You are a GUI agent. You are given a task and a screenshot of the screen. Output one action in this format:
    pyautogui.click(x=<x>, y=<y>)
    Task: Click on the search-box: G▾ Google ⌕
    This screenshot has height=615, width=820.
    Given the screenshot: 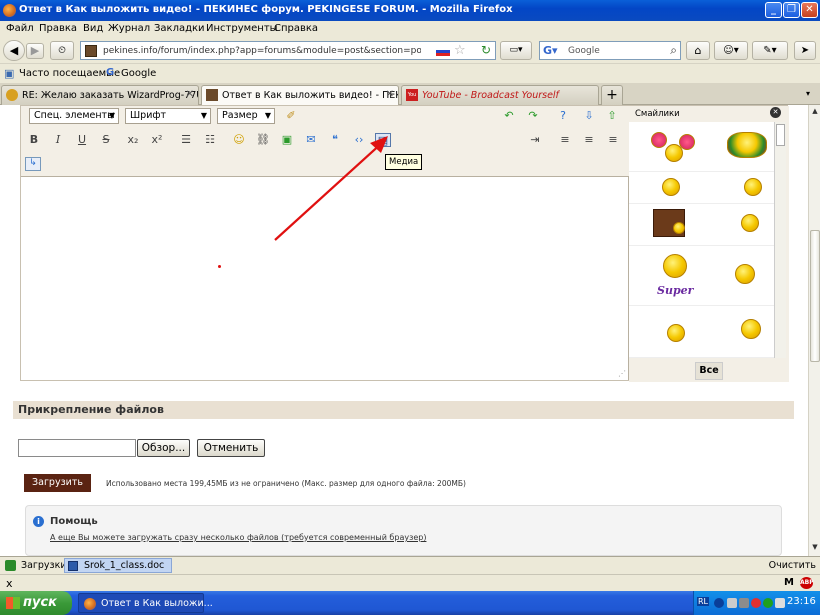 What is the action you would take?
    pyautogui.click(x=610, y=50)
    